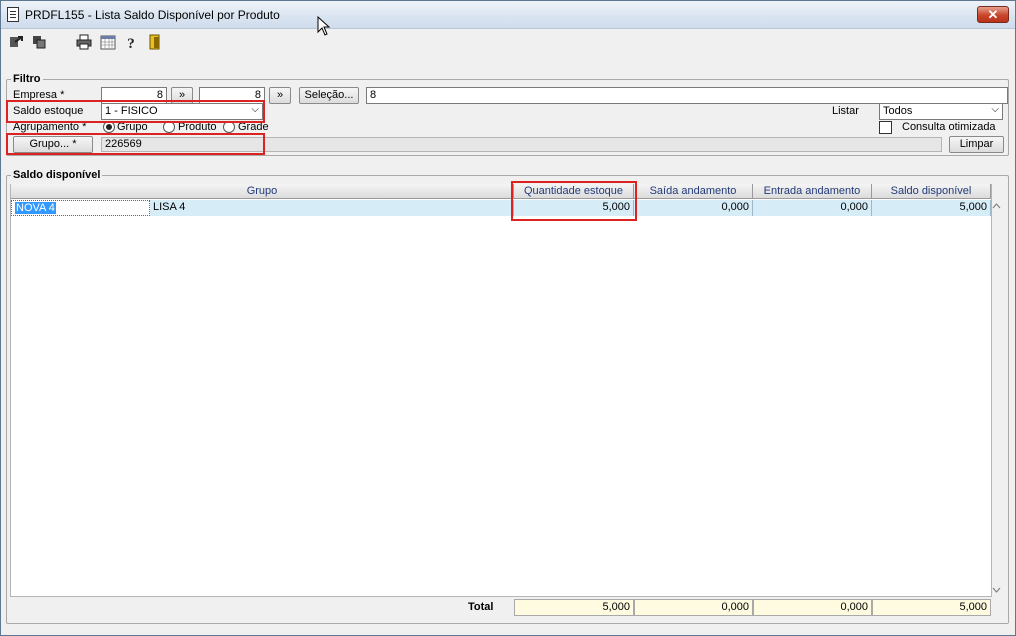 The height and width of the screenshot is (636, 1016). I want to click on total-entrada: 0,000, so click(812, 607).